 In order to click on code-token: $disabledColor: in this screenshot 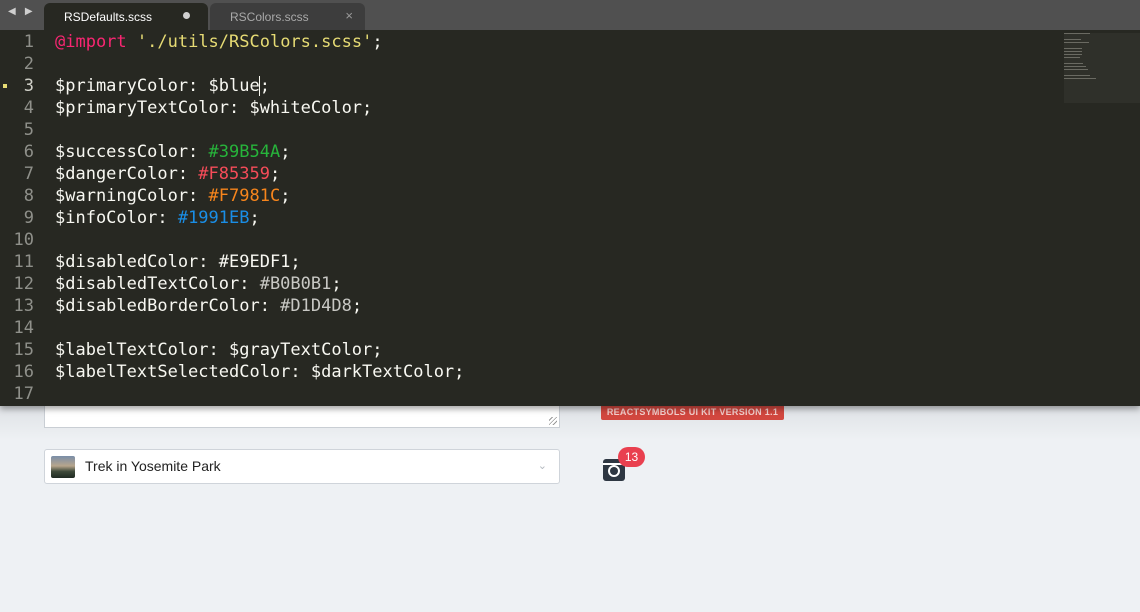, I will do `click(137, 262)`.